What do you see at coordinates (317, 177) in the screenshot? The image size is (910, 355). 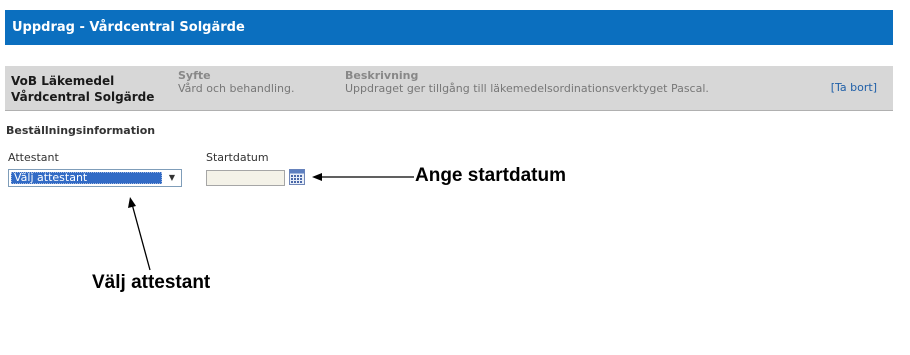 I see `startdate-callout-arrowhead` at bounding box center [317, 177].